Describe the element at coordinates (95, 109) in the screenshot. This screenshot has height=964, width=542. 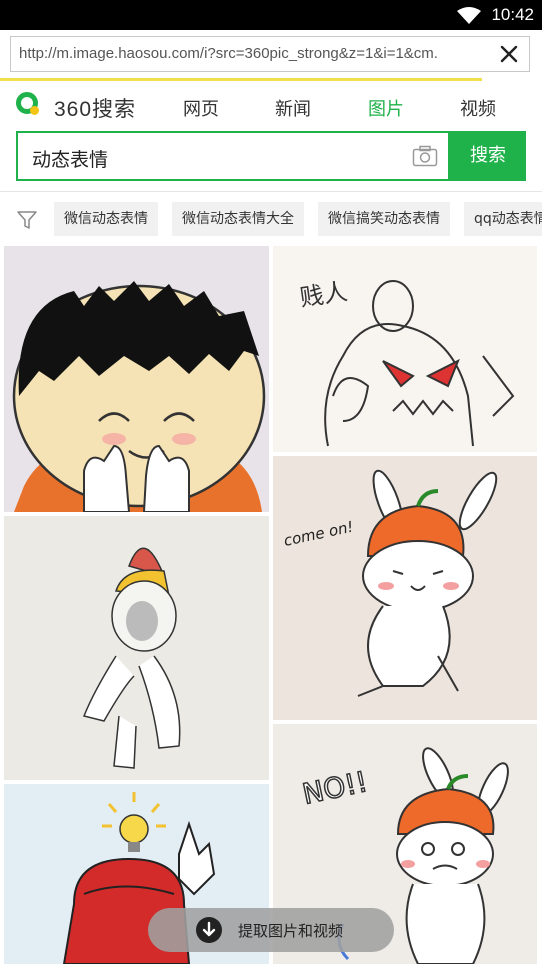
I see `logo-text: 360搜索` at that location.